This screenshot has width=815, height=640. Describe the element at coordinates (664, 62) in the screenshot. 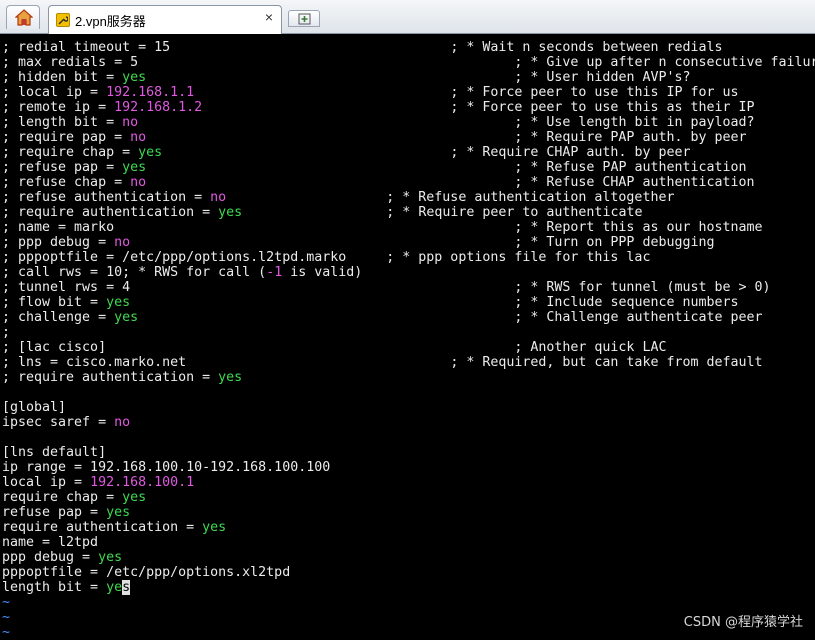

I see `config-text: ; * Give up after n consecutive failur` at that location.